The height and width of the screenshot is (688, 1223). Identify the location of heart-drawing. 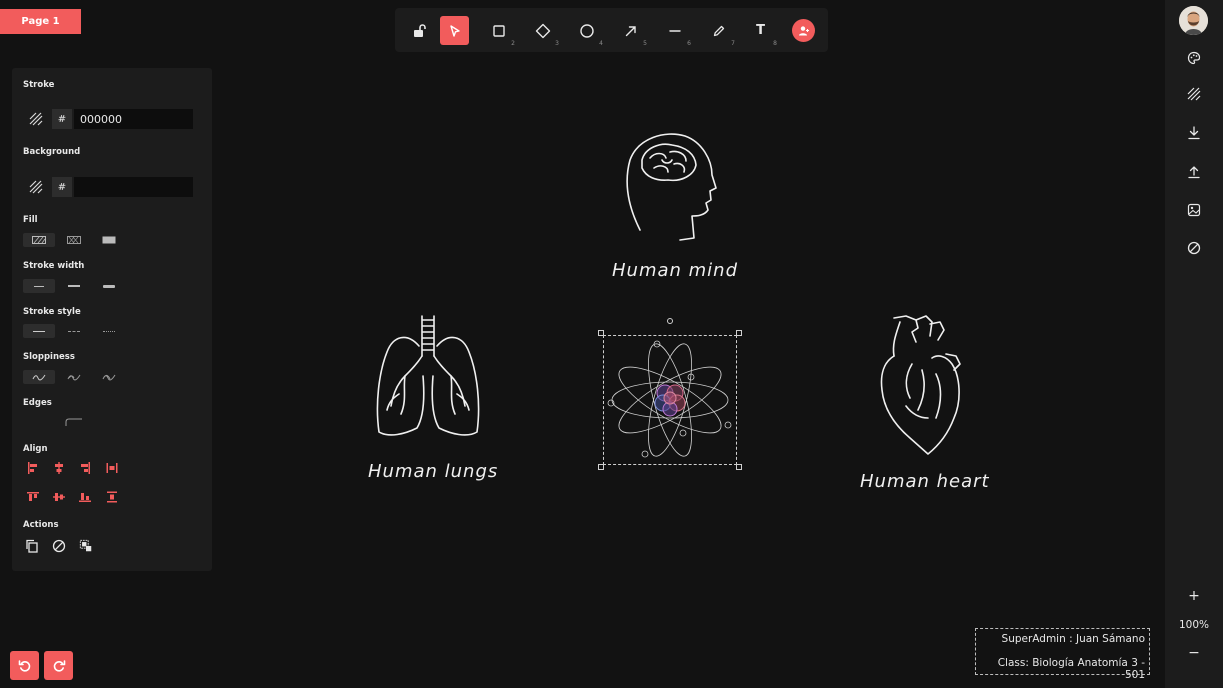
(921, 386).